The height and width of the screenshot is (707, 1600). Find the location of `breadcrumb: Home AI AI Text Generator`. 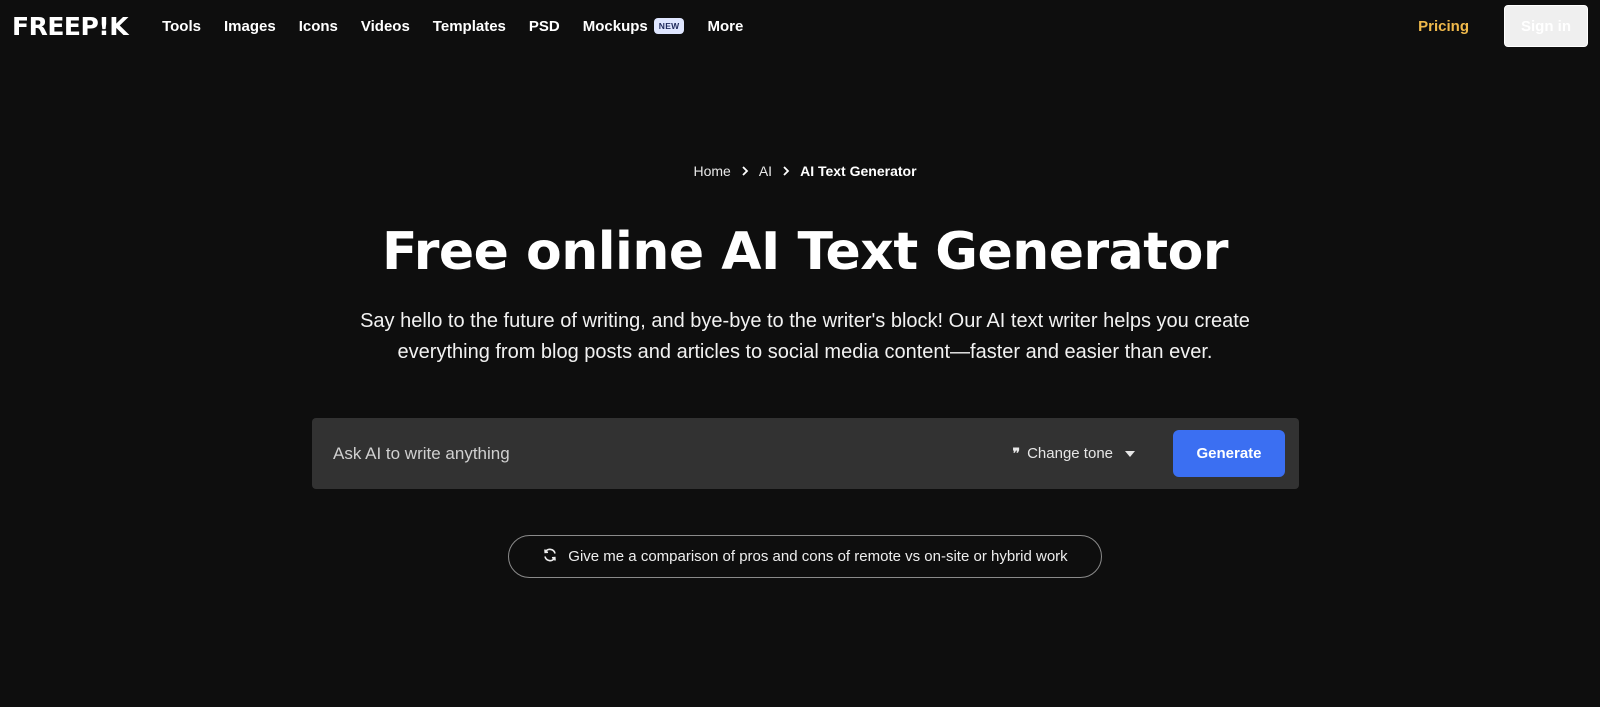

breadcrumb: Home AI AI Text Generator is located at coordinates (800, 171).